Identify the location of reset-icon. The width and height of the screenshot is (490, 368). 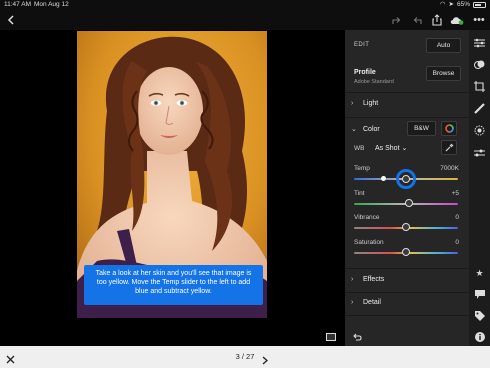
(357, 338).